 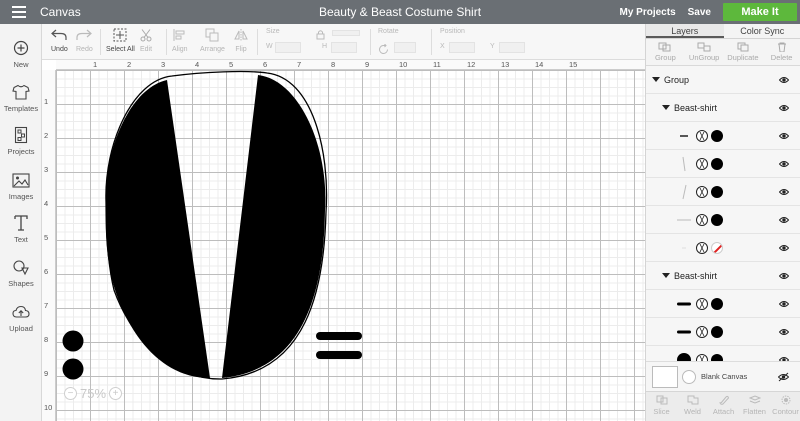 I want to click on ungroup-icon, so click(x=704, y=47).